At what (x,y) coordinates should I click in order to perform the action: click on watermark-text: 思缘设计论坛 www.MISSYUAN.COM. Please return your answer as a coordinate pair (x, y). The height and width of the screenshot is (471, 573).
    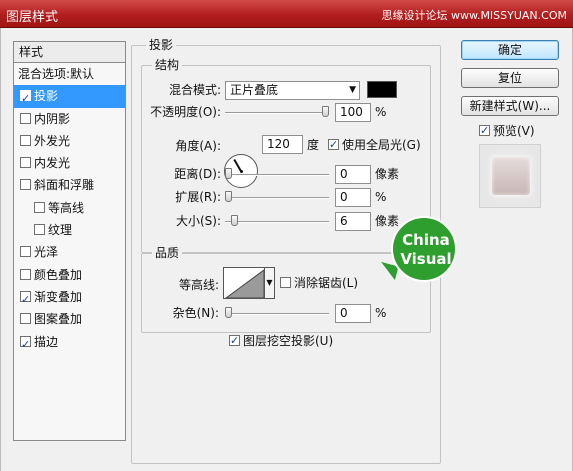
    Looking at the image, I should click on (474, 15).